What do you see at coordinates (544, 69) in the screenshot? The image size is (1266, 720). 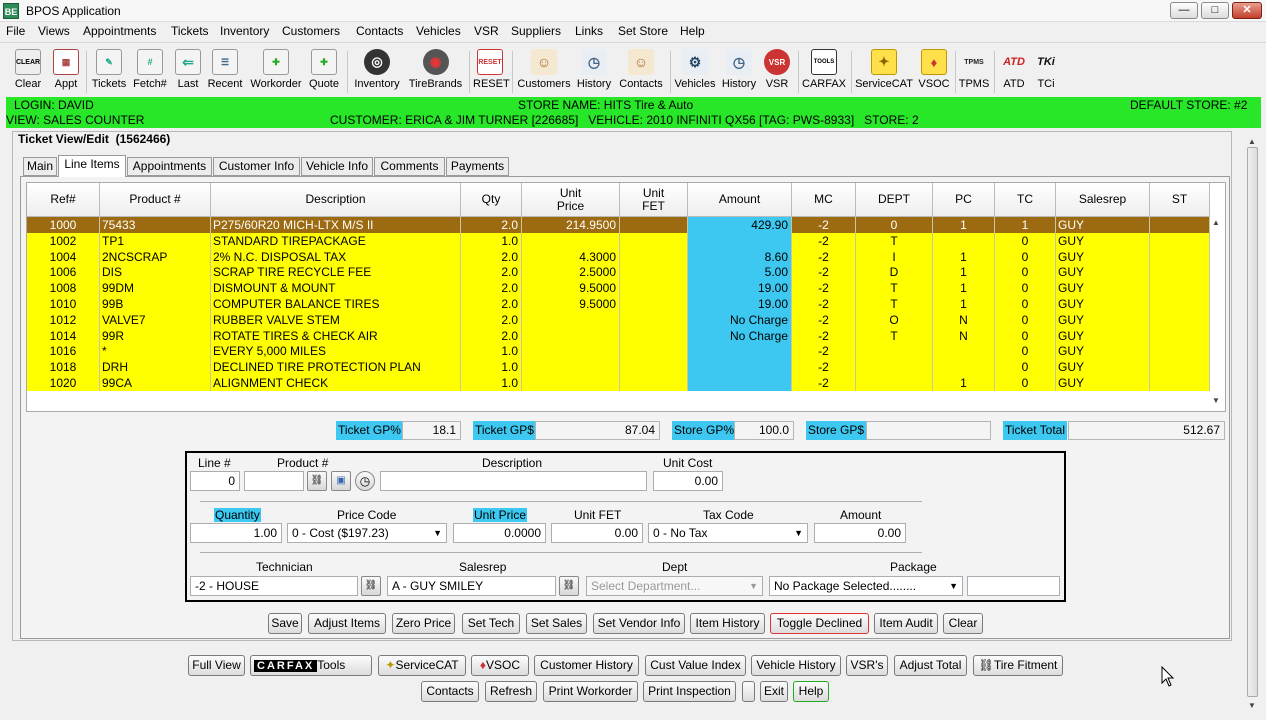 I see `customers-tool-button: ☺ Customers` at bounding box center [544, 69].